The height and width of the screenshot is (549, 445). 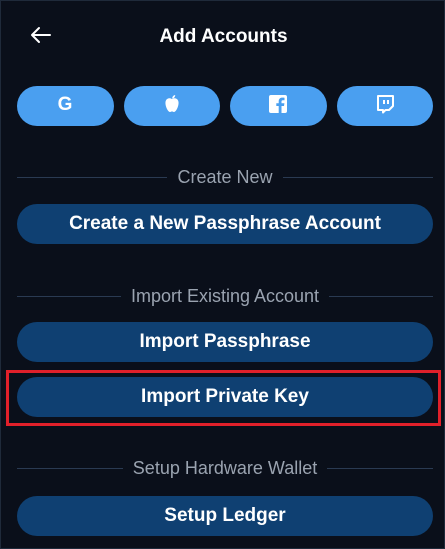 What do you see at coordinates (225, 106) in the screenshot?
I see `social-login-row: G` at bounding box center [225, 106].